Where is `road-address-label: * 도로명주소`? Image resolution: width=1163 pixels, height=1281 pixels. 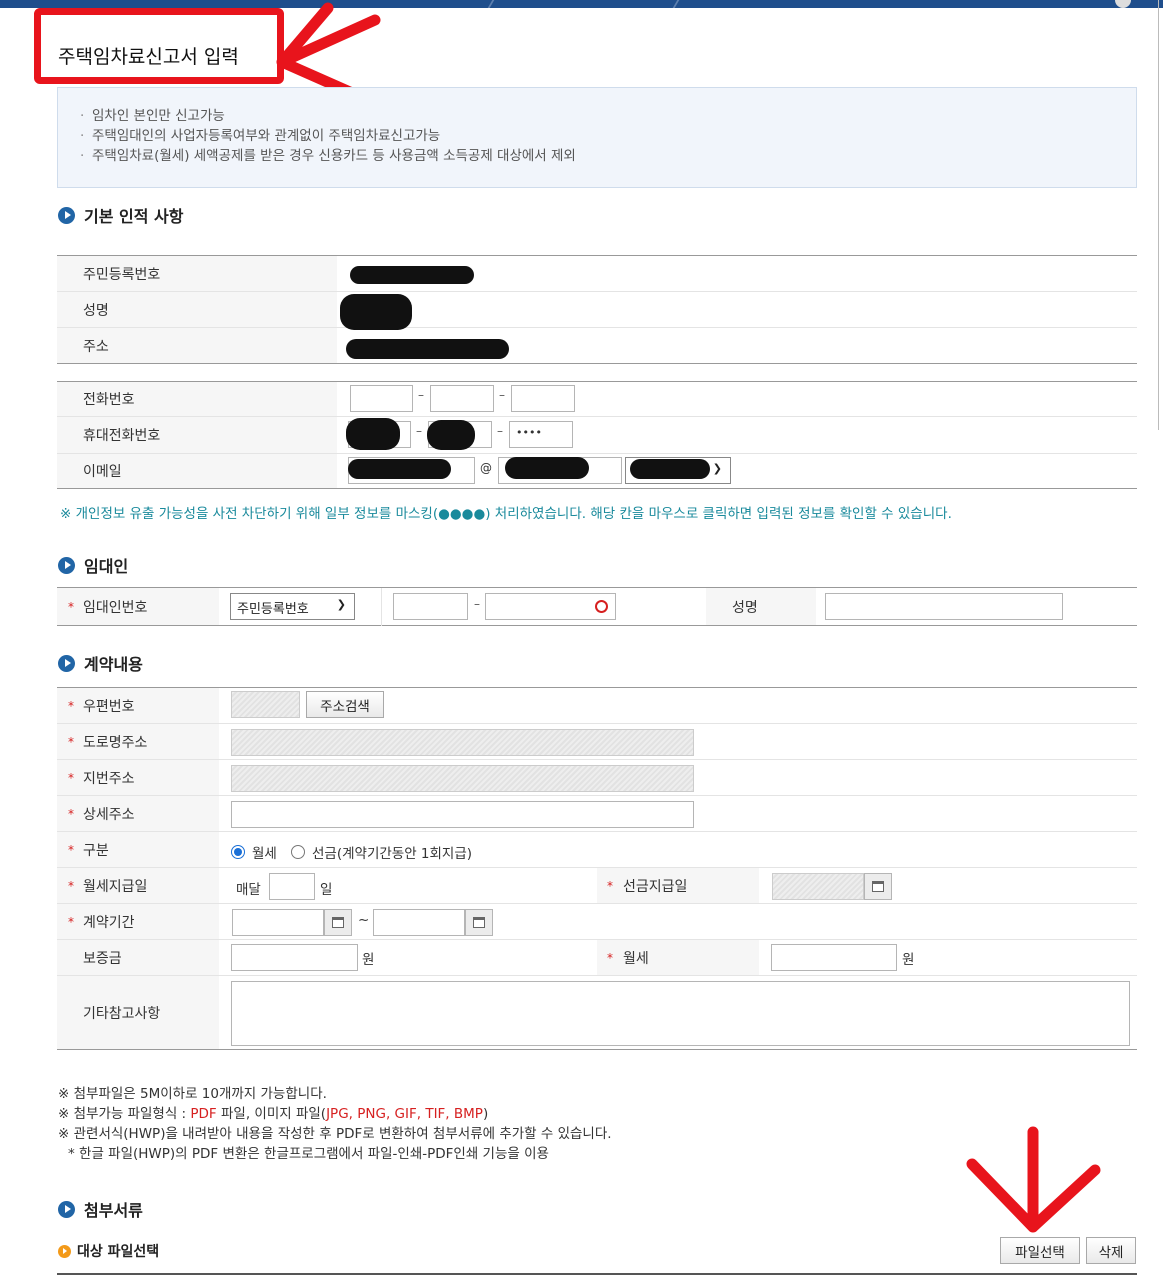 road-address-label: * 도로명주소 is located at coordinates (138, 741).